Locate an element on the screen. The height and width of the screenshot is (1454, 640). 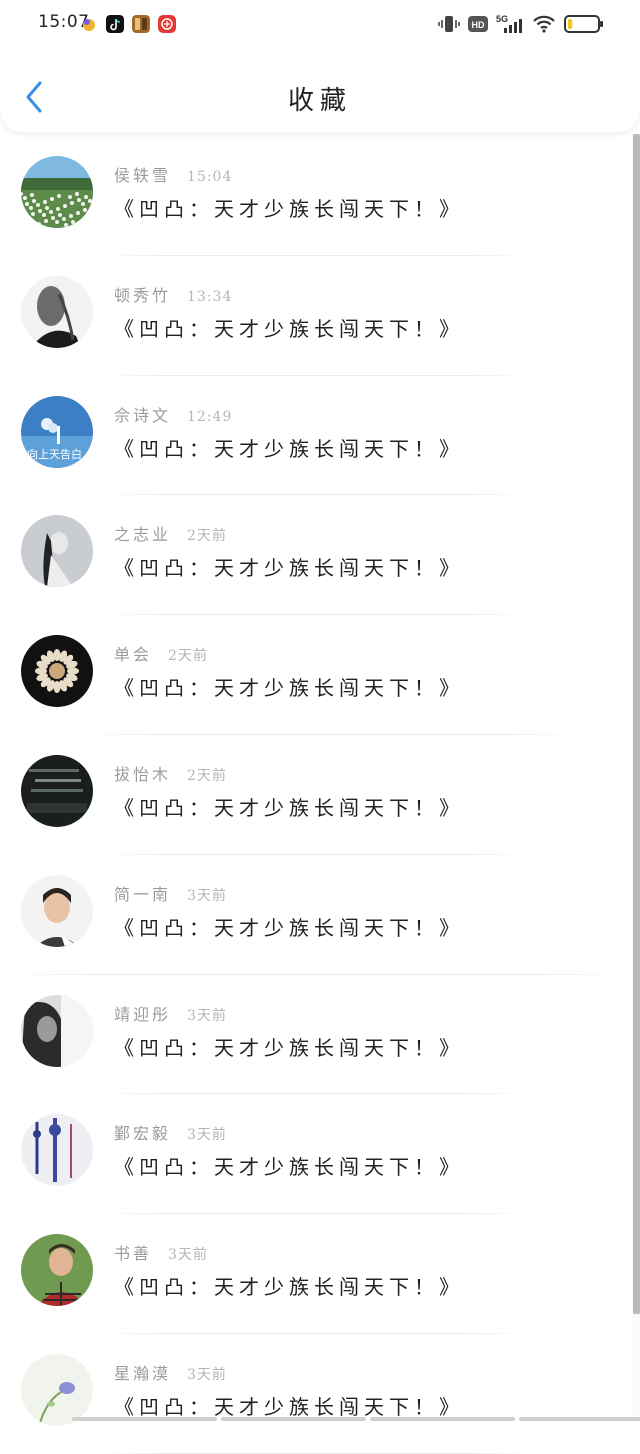
notification-app-icons is located at coordinates (128, 24).